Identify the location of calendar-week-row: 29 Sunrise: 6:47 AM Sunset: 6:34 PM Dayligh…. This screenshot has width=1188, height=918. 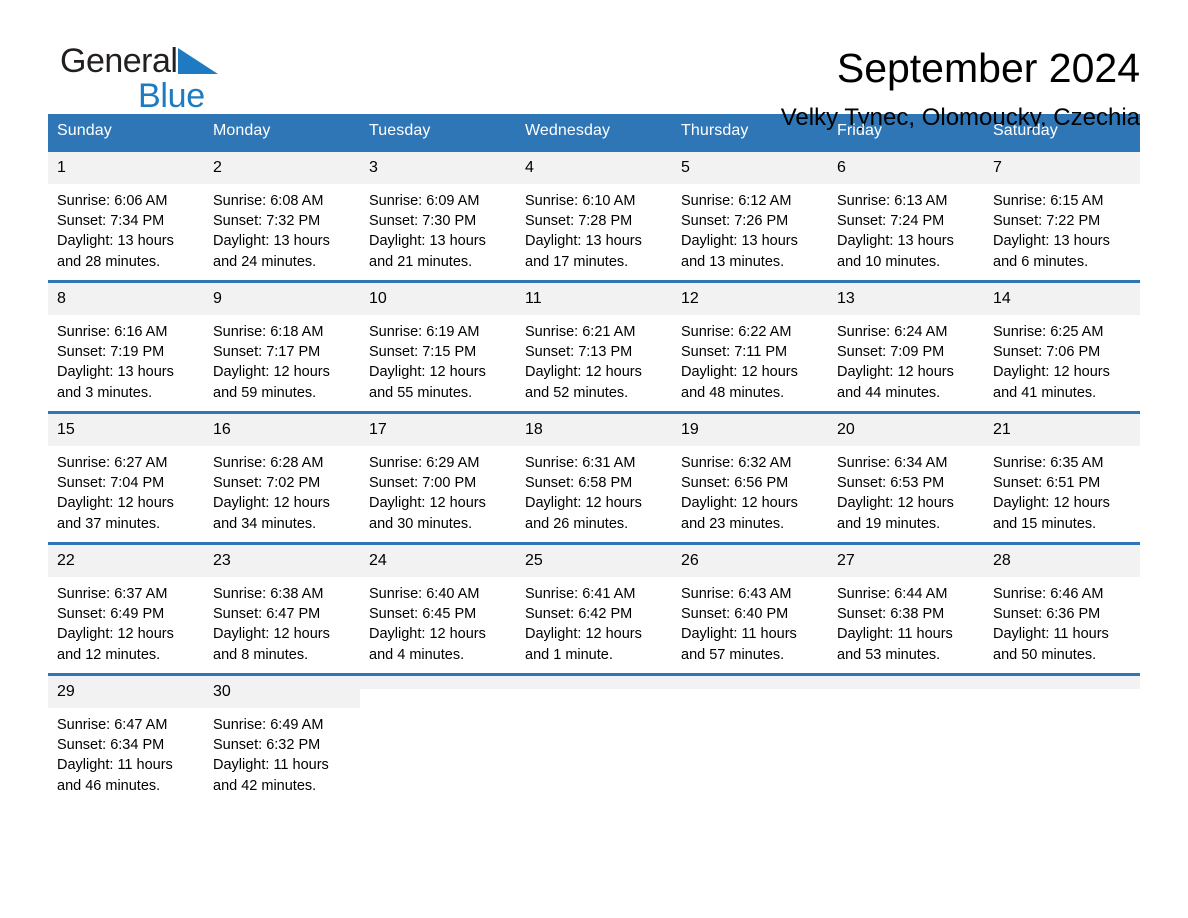
(594, 740).